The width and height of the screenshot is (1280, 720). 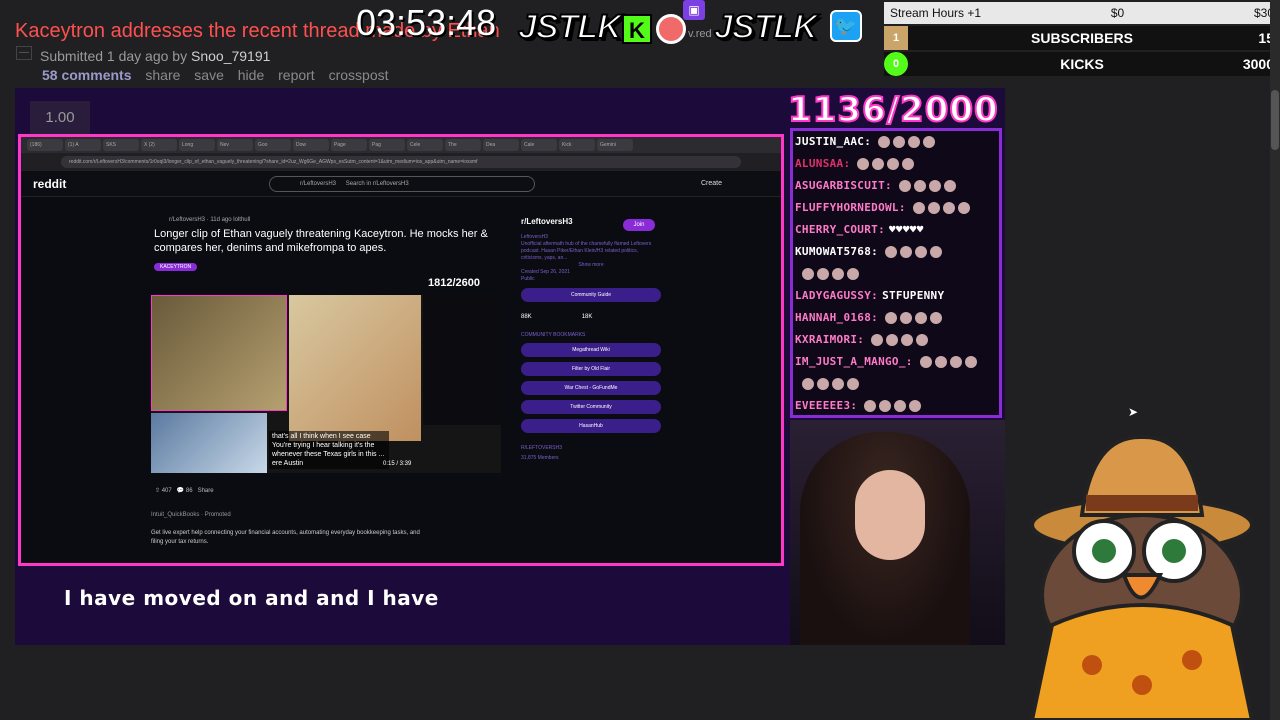 I want to click on comment-count: 86, so click(x=189, y=491).